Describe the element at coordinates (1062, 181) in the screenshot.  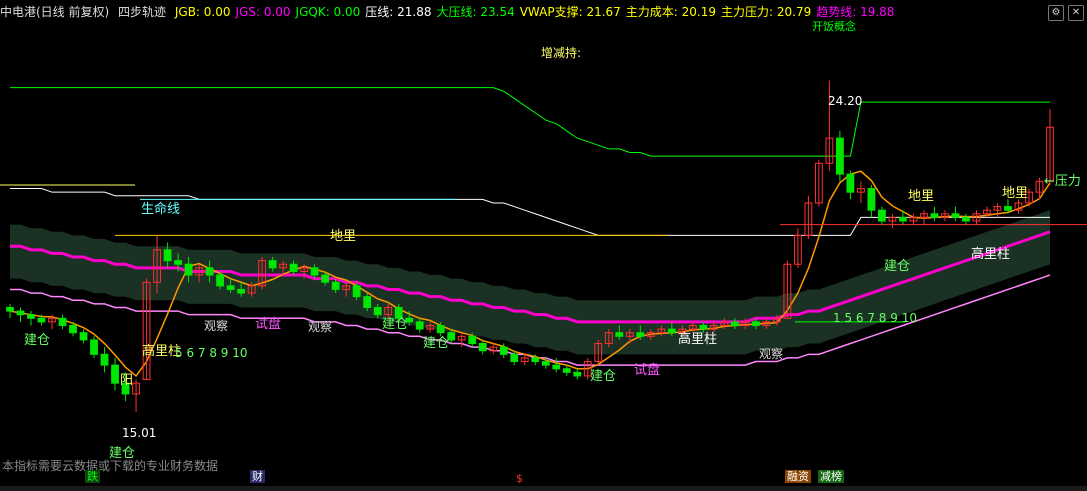
I see `pressure-label: ←压力` at that location.